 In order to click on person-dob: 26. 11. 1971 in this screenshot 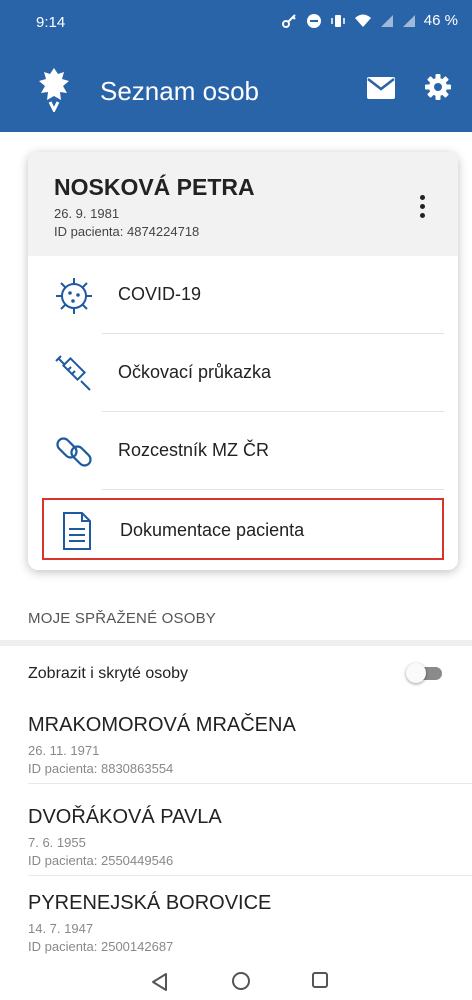, I will do `click(64, 750)`.